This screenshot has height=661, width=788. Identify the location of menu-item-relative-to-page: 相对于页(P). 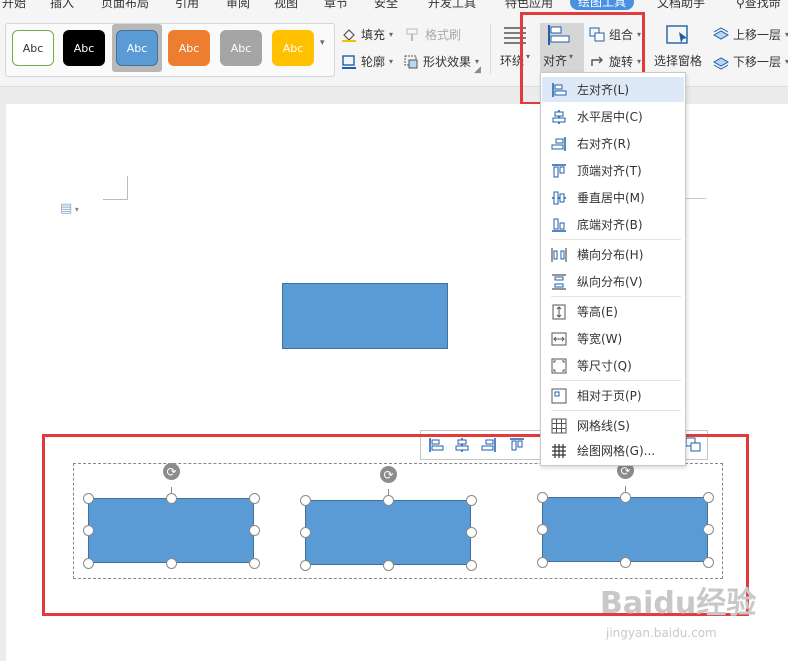
(613, 395).